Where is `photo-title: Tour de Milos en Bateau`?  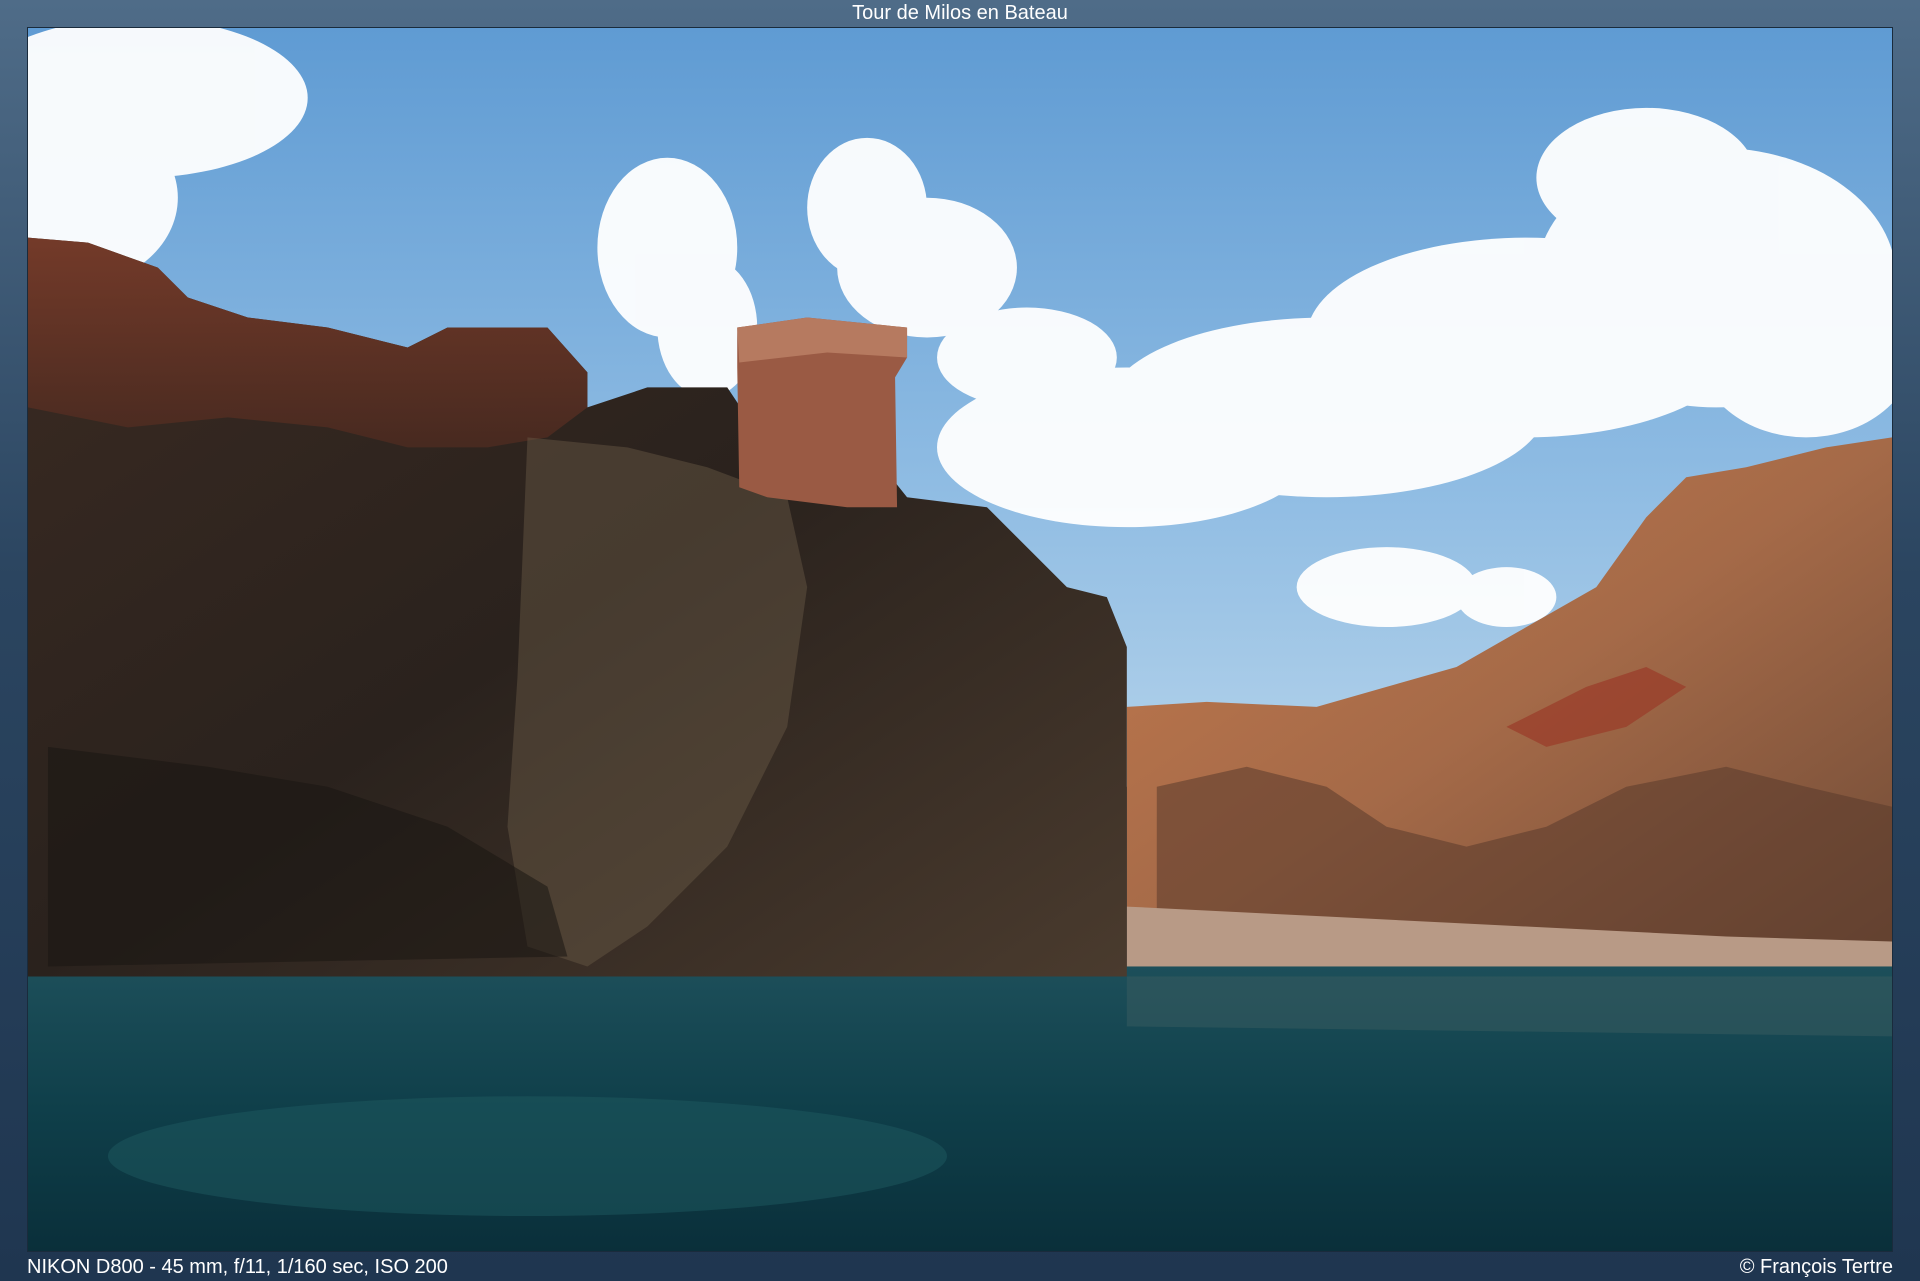
photo-title: Tour de Milos en Bateau is located at coordinates (960, 13).